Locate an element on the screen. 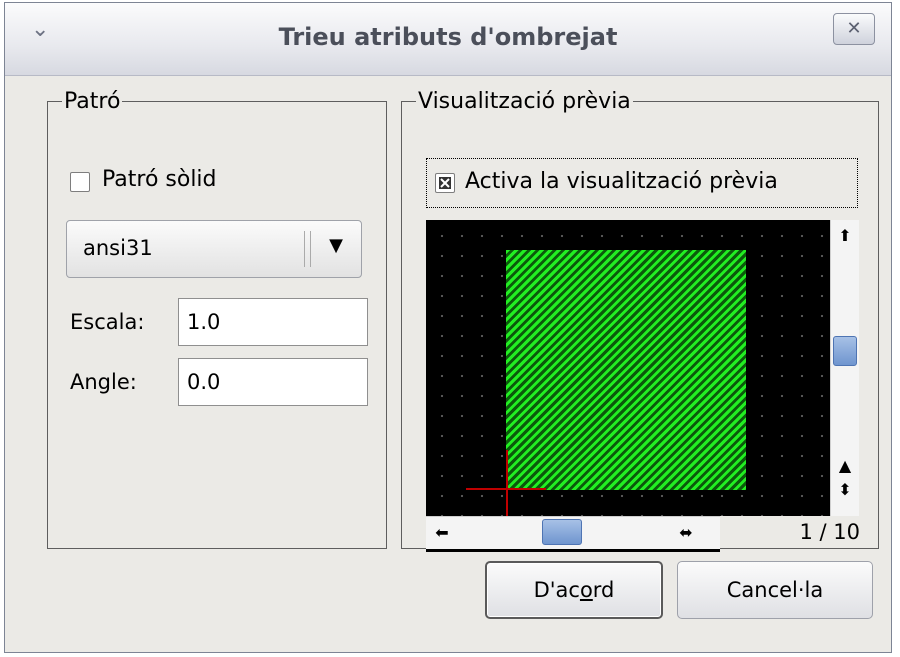 The image size is (900, 657). close-icon: ✕ is located at coordinates (854, 28).